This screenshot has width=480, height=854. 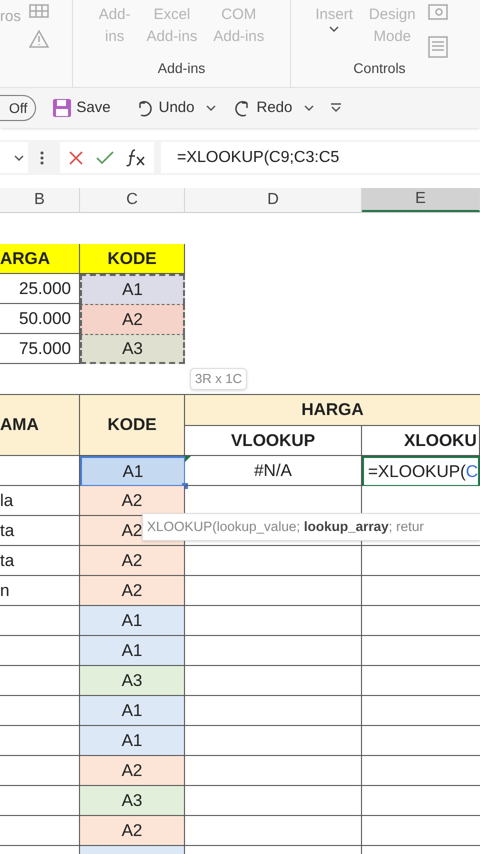 I want to click on column-header: B, so click(x=40, y=200).